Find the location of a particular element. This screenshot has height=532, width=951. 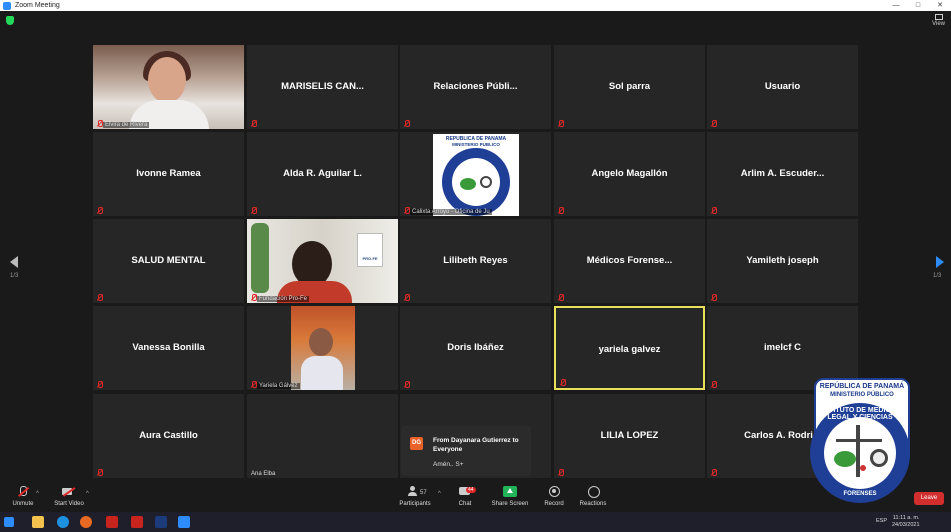

participant-tile: yariela galvez is located at coordinates (629, 348).